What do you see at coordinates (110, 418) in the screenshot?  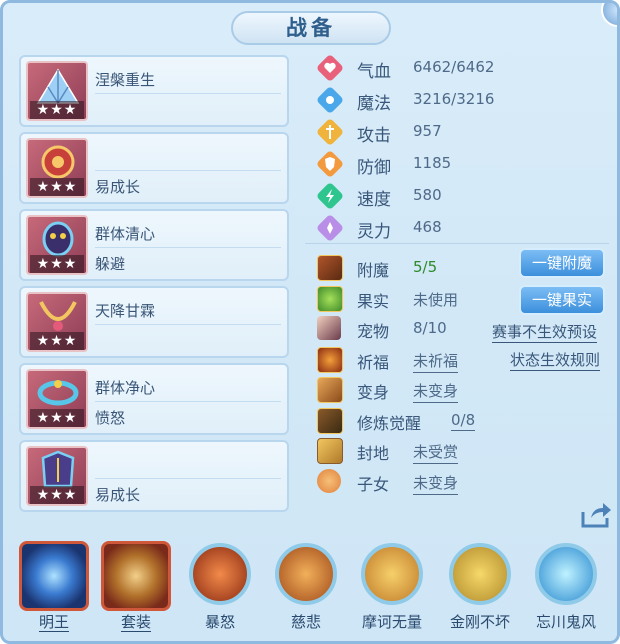 I see `equipment-skill-2: 愤怒` at bounding box center [110, 418].